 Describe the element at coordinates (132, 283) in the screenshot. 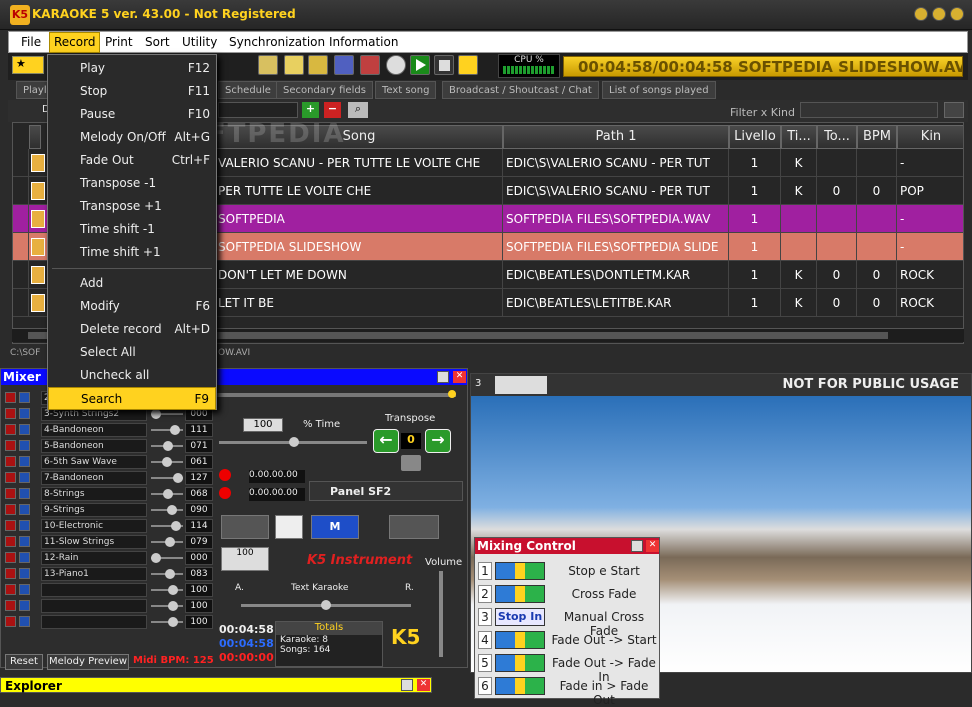

I see `record-menu-item: Add` at that location.